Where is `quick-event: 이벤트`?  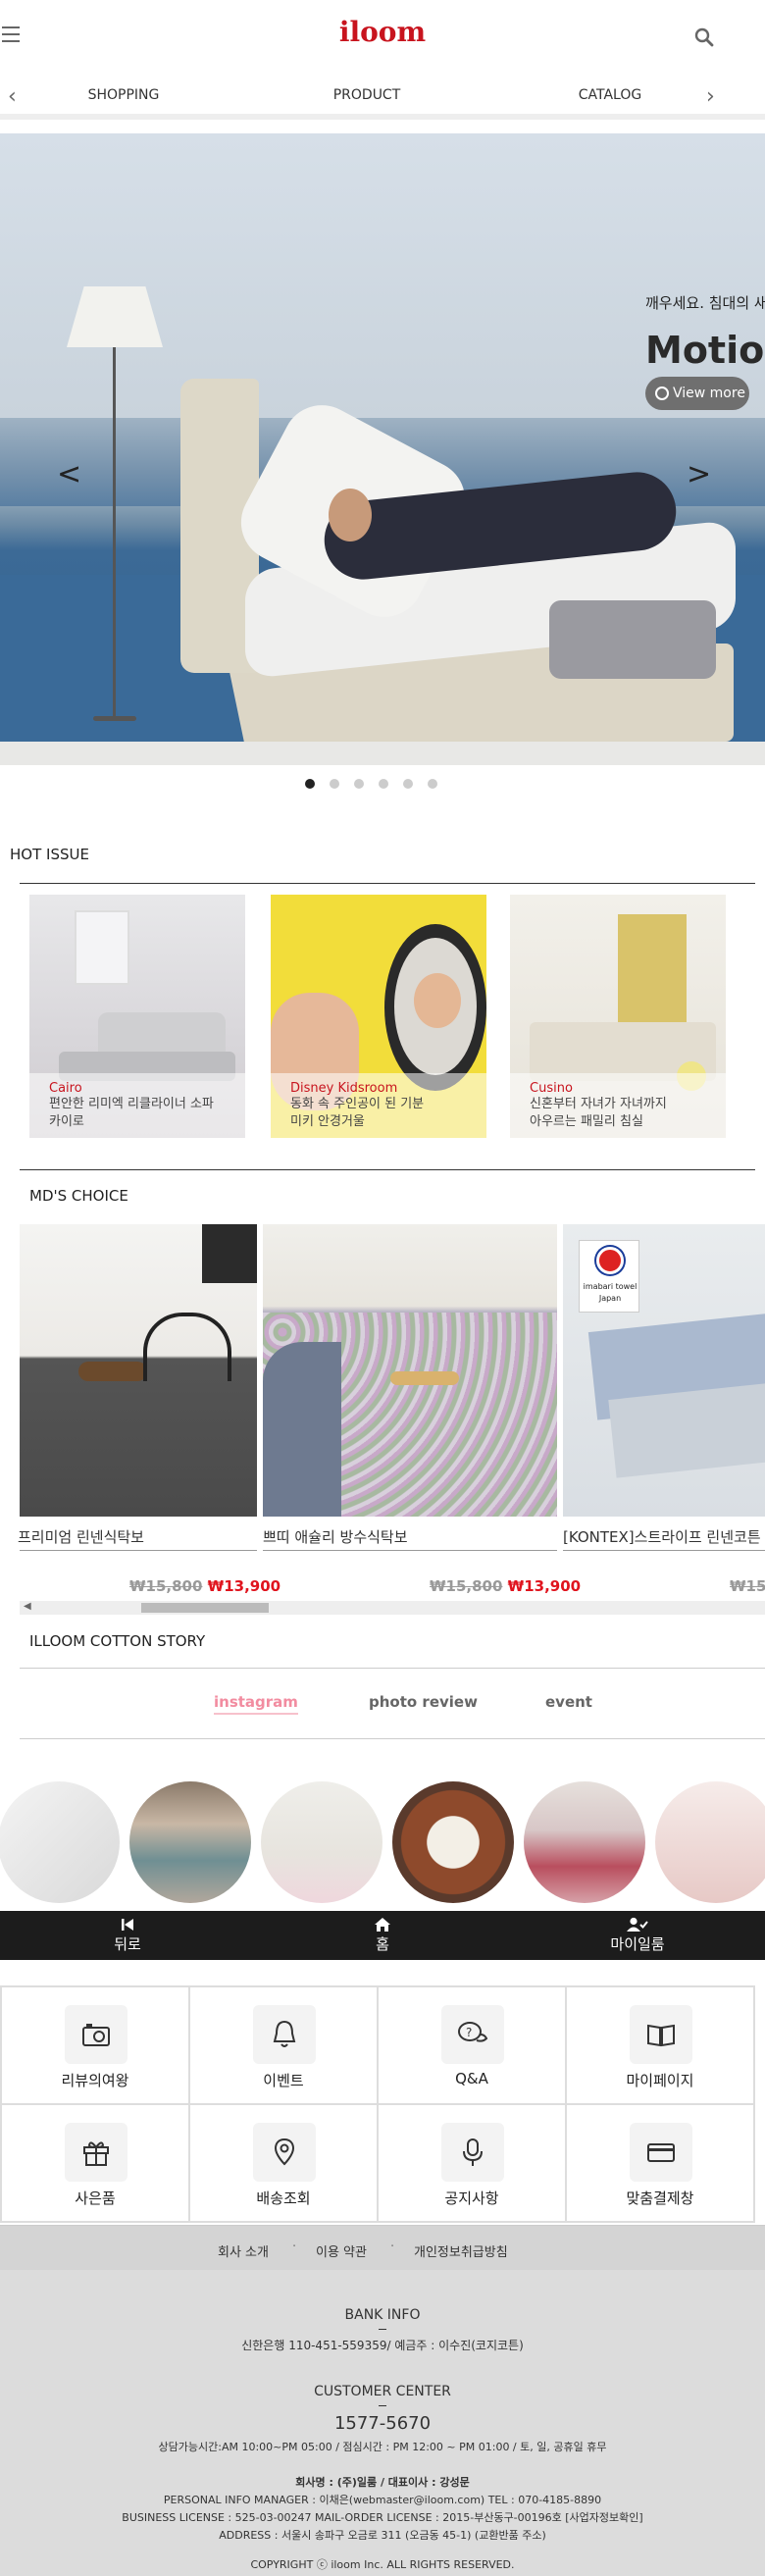 quick-event: 이벤트 is located at coordinates (284, 2046).